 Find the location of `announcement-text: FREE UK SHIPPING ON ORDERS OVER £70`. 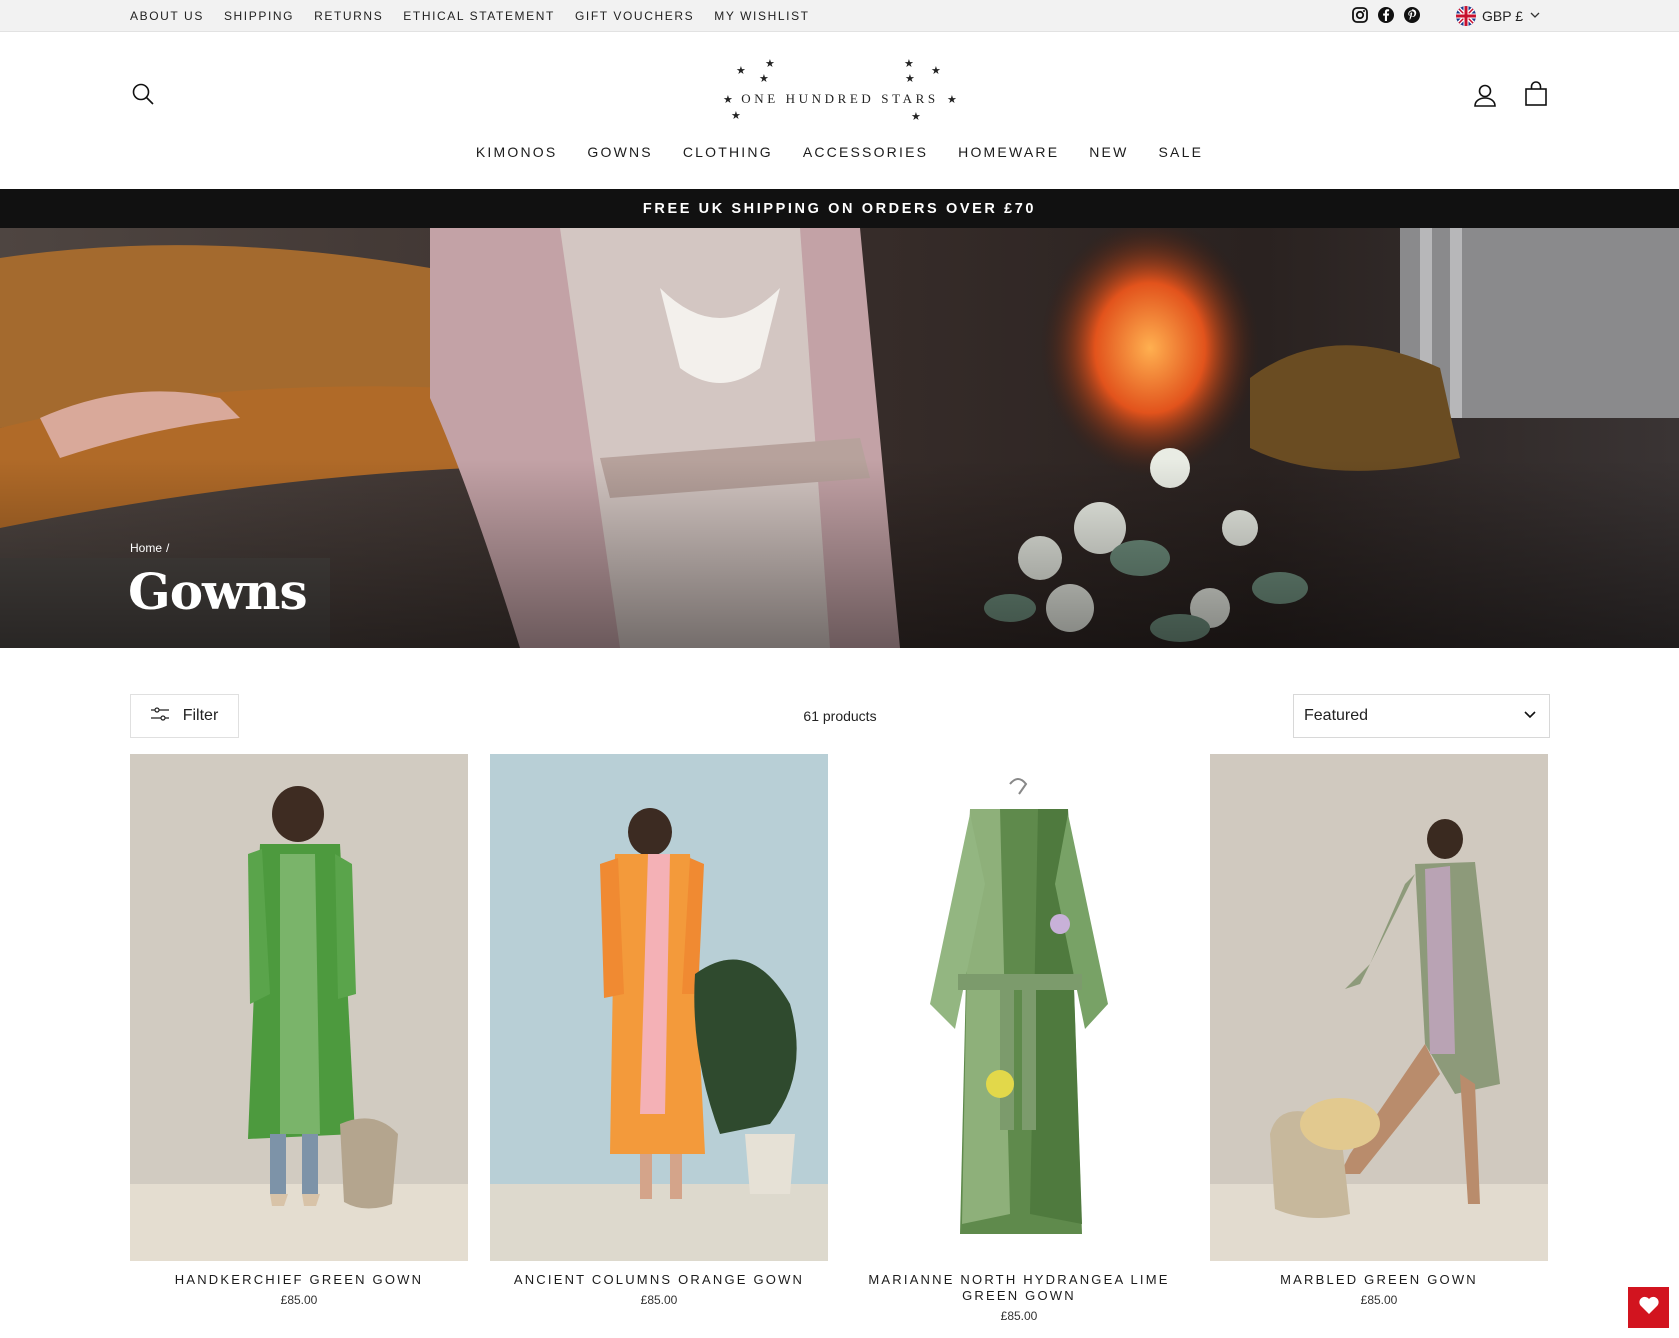

announcement-text: FREE UK SHIPPING ON ORDERS OVER £70 is located at coordinates (839, 208).